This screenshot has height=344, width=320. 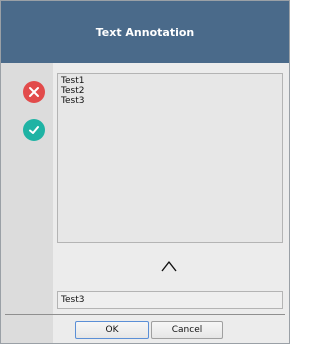 I want to click on accept-button, so click(x=34, y=130).